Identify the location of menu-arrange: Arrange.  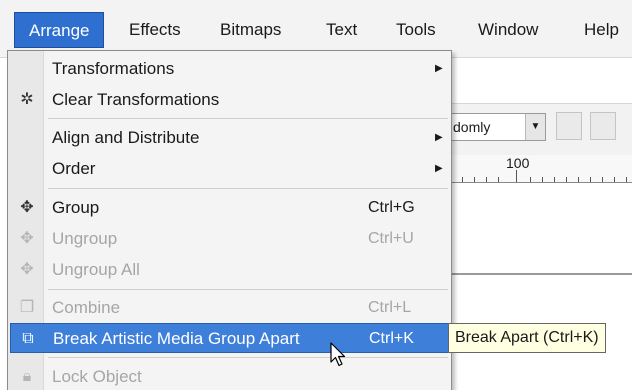
(59, 30).